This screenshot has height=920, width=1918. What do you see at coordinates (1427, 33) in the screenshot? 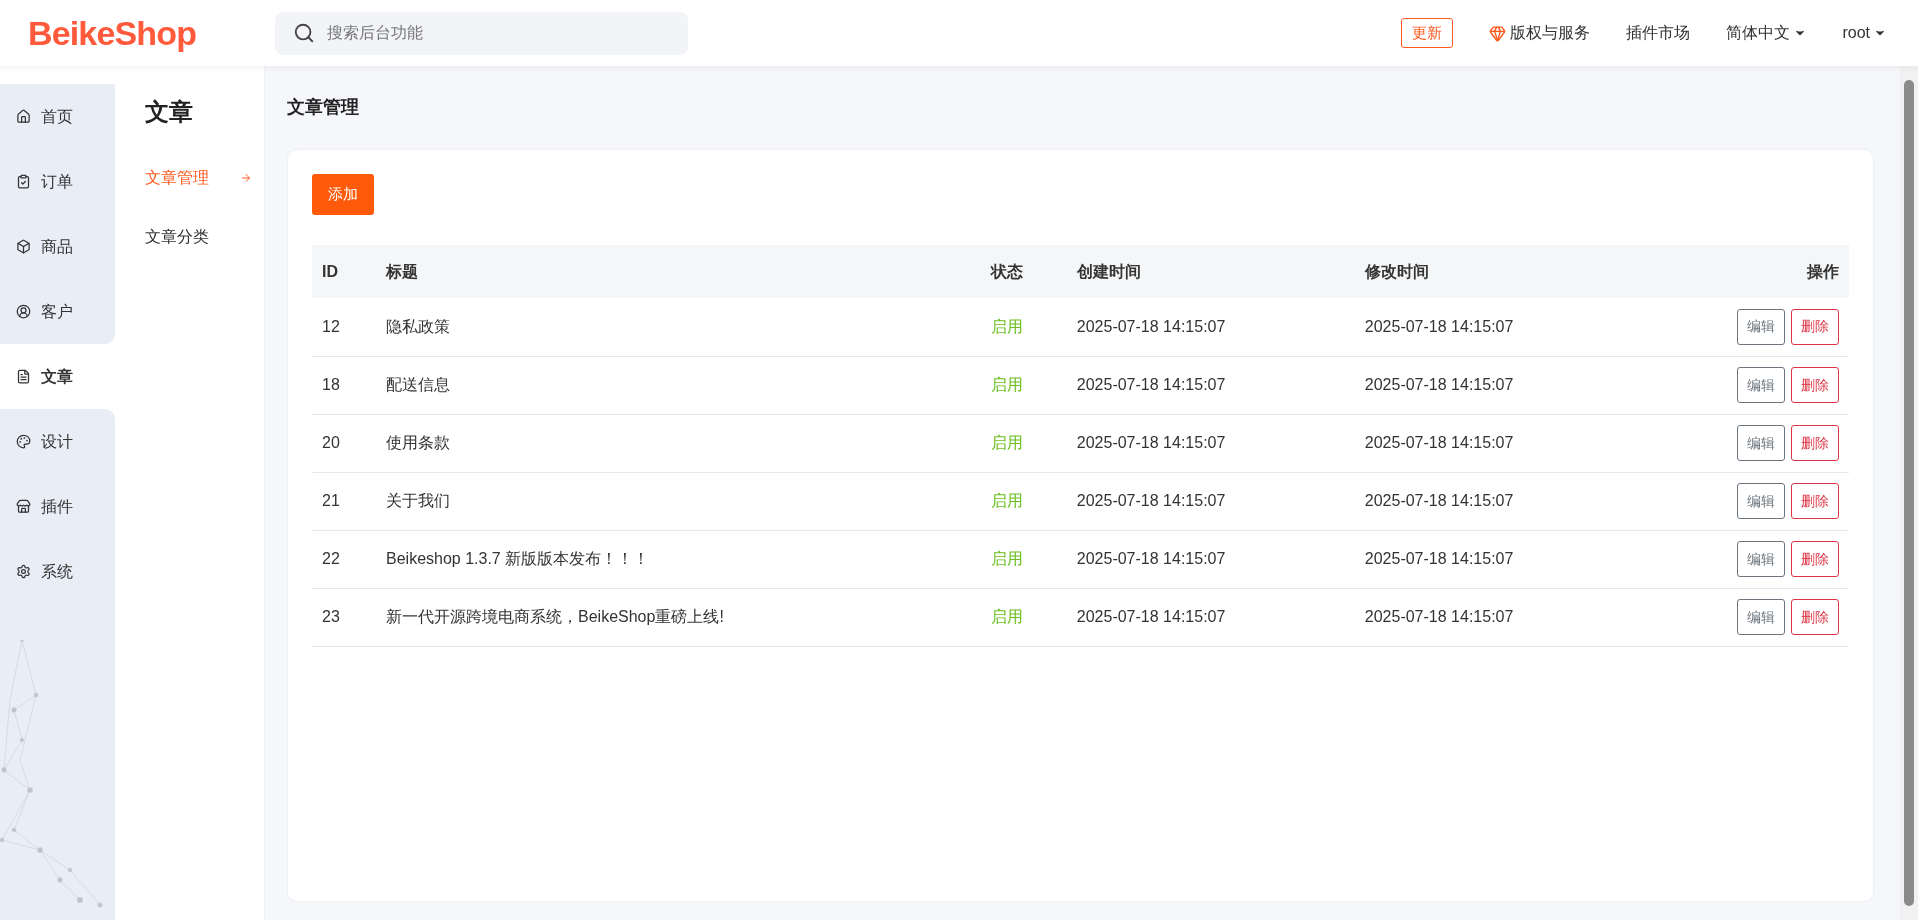
I see `update-badge: 更新` at bounding box center [1427, 33].